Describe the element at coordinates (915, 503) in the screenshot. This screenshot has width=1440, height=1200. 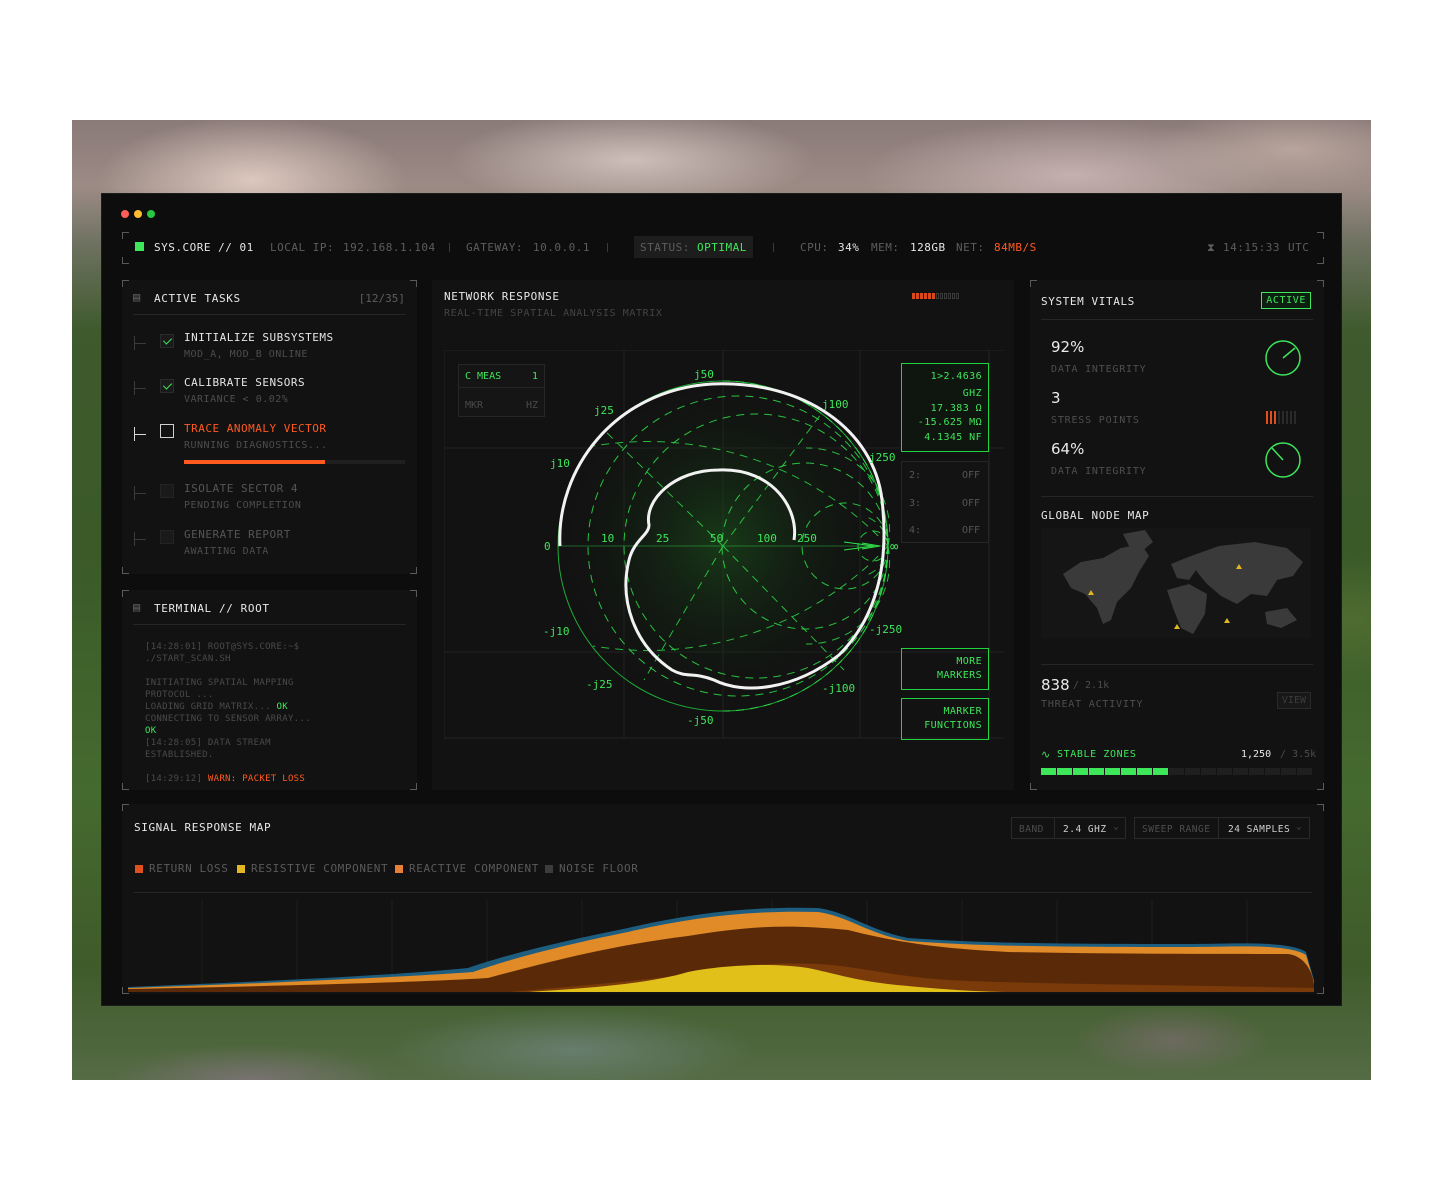
I see `marker-id: 3:` at that location.